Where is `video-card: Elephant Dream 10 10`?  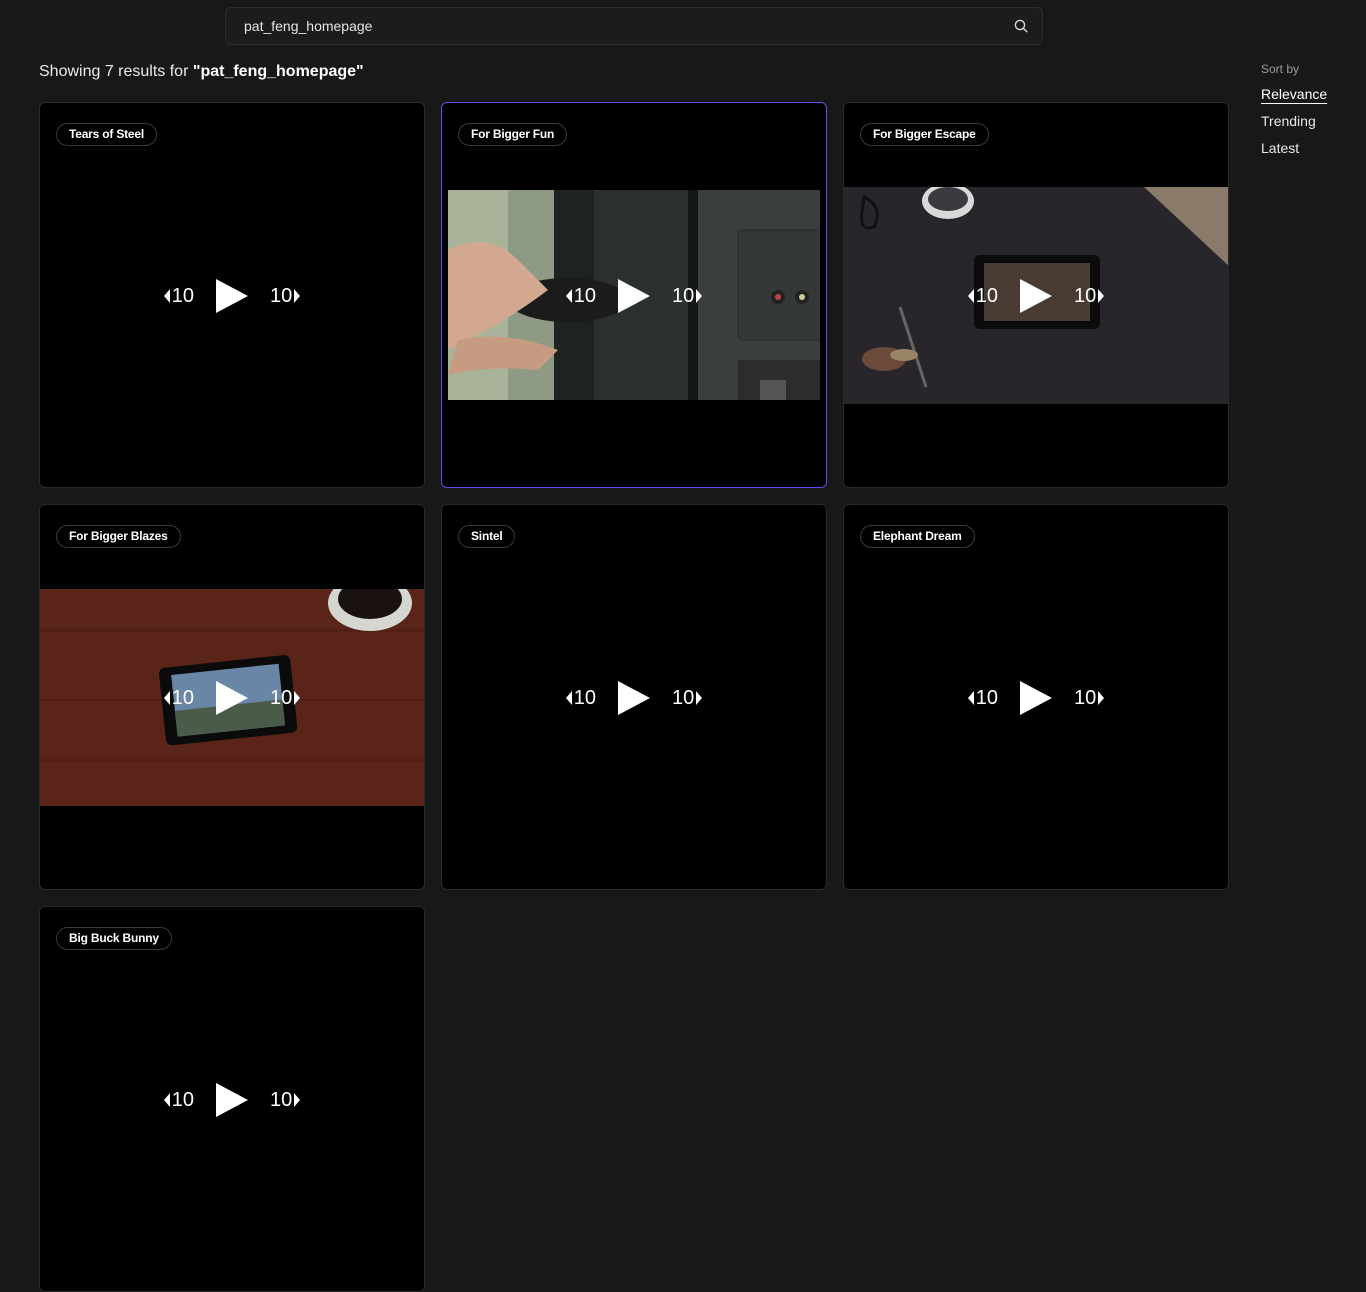
video-card: Elephant Dream 10 10 is located at coordinates (1036, 697).